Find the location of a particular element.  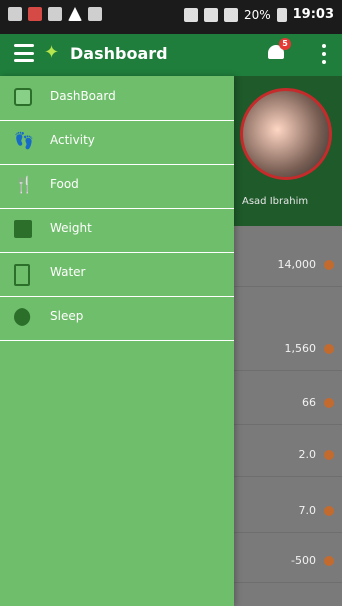

metric-value: 14,000 is located at coordinates (297, 264).